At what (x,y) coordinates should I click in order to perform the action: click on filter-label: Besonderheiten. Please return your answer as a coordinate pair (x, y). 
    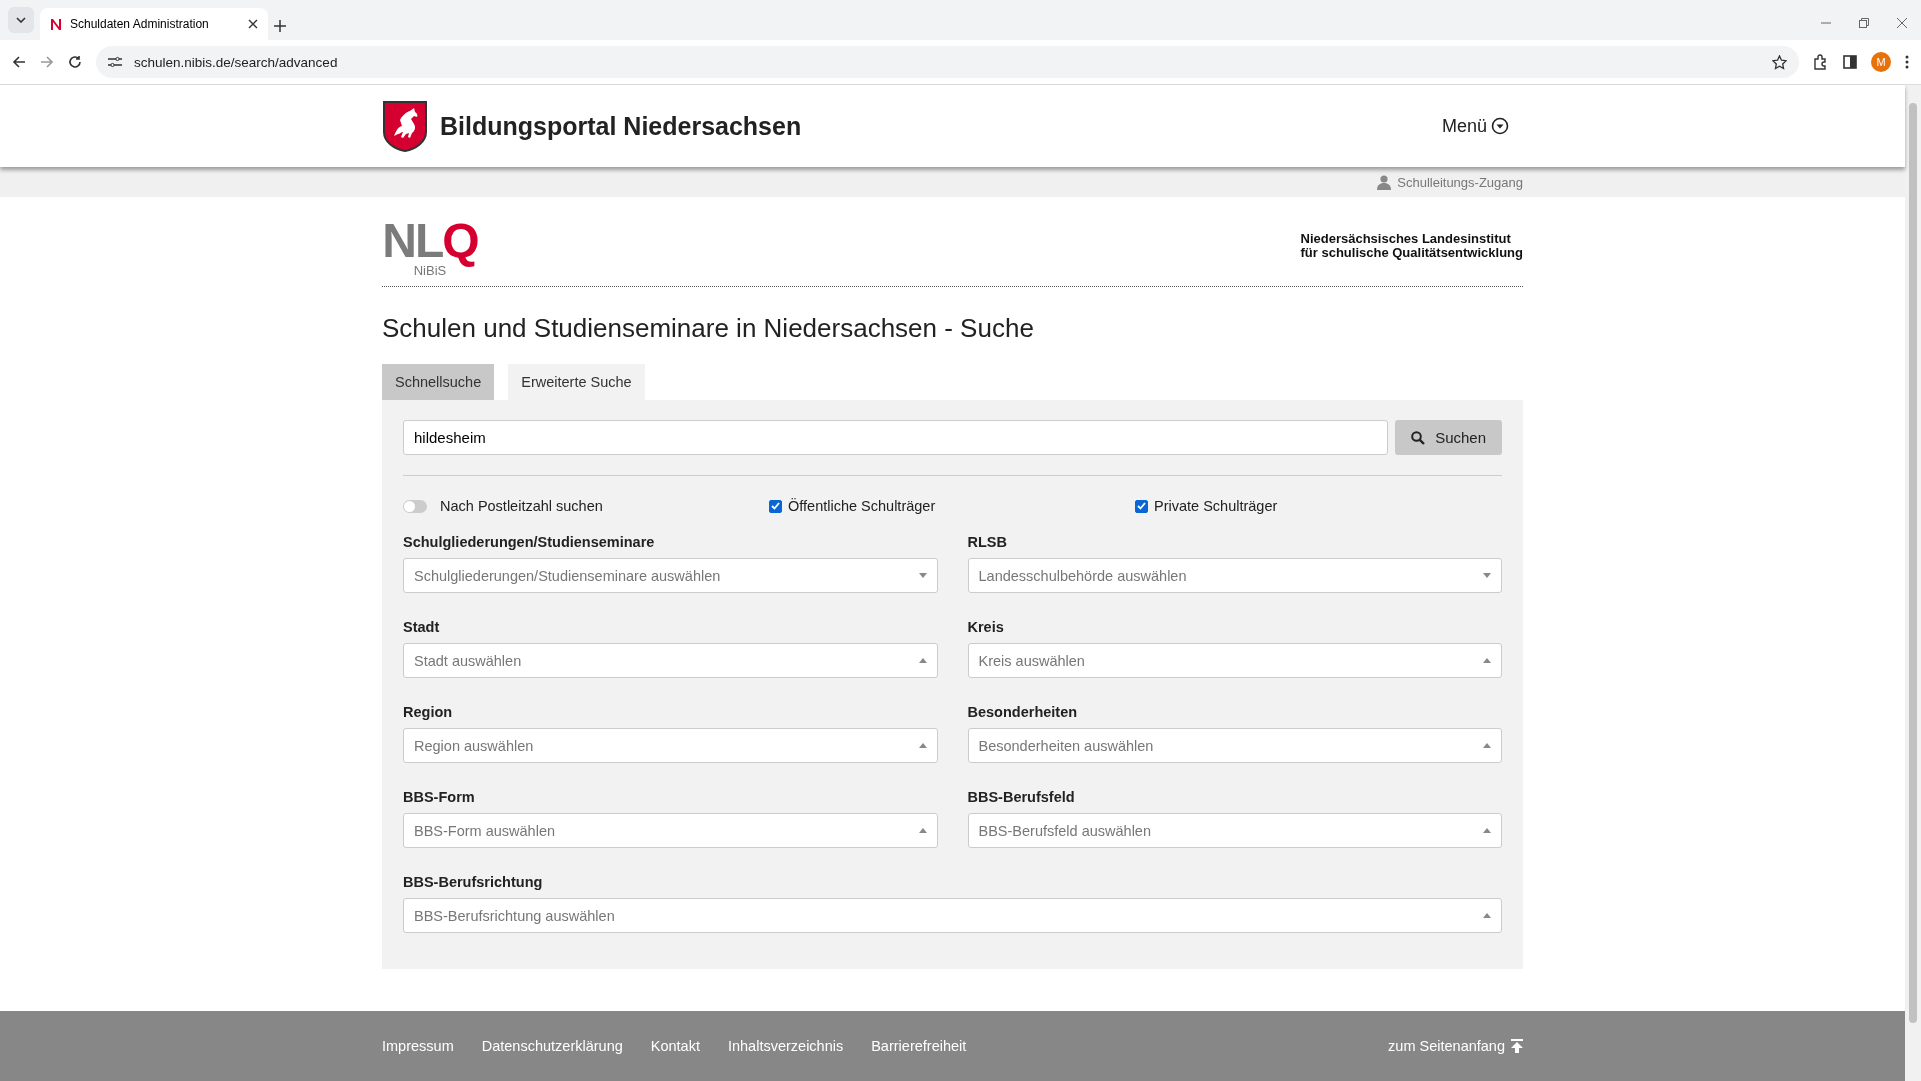
    Looking at the image, I should click on (1023, 712).